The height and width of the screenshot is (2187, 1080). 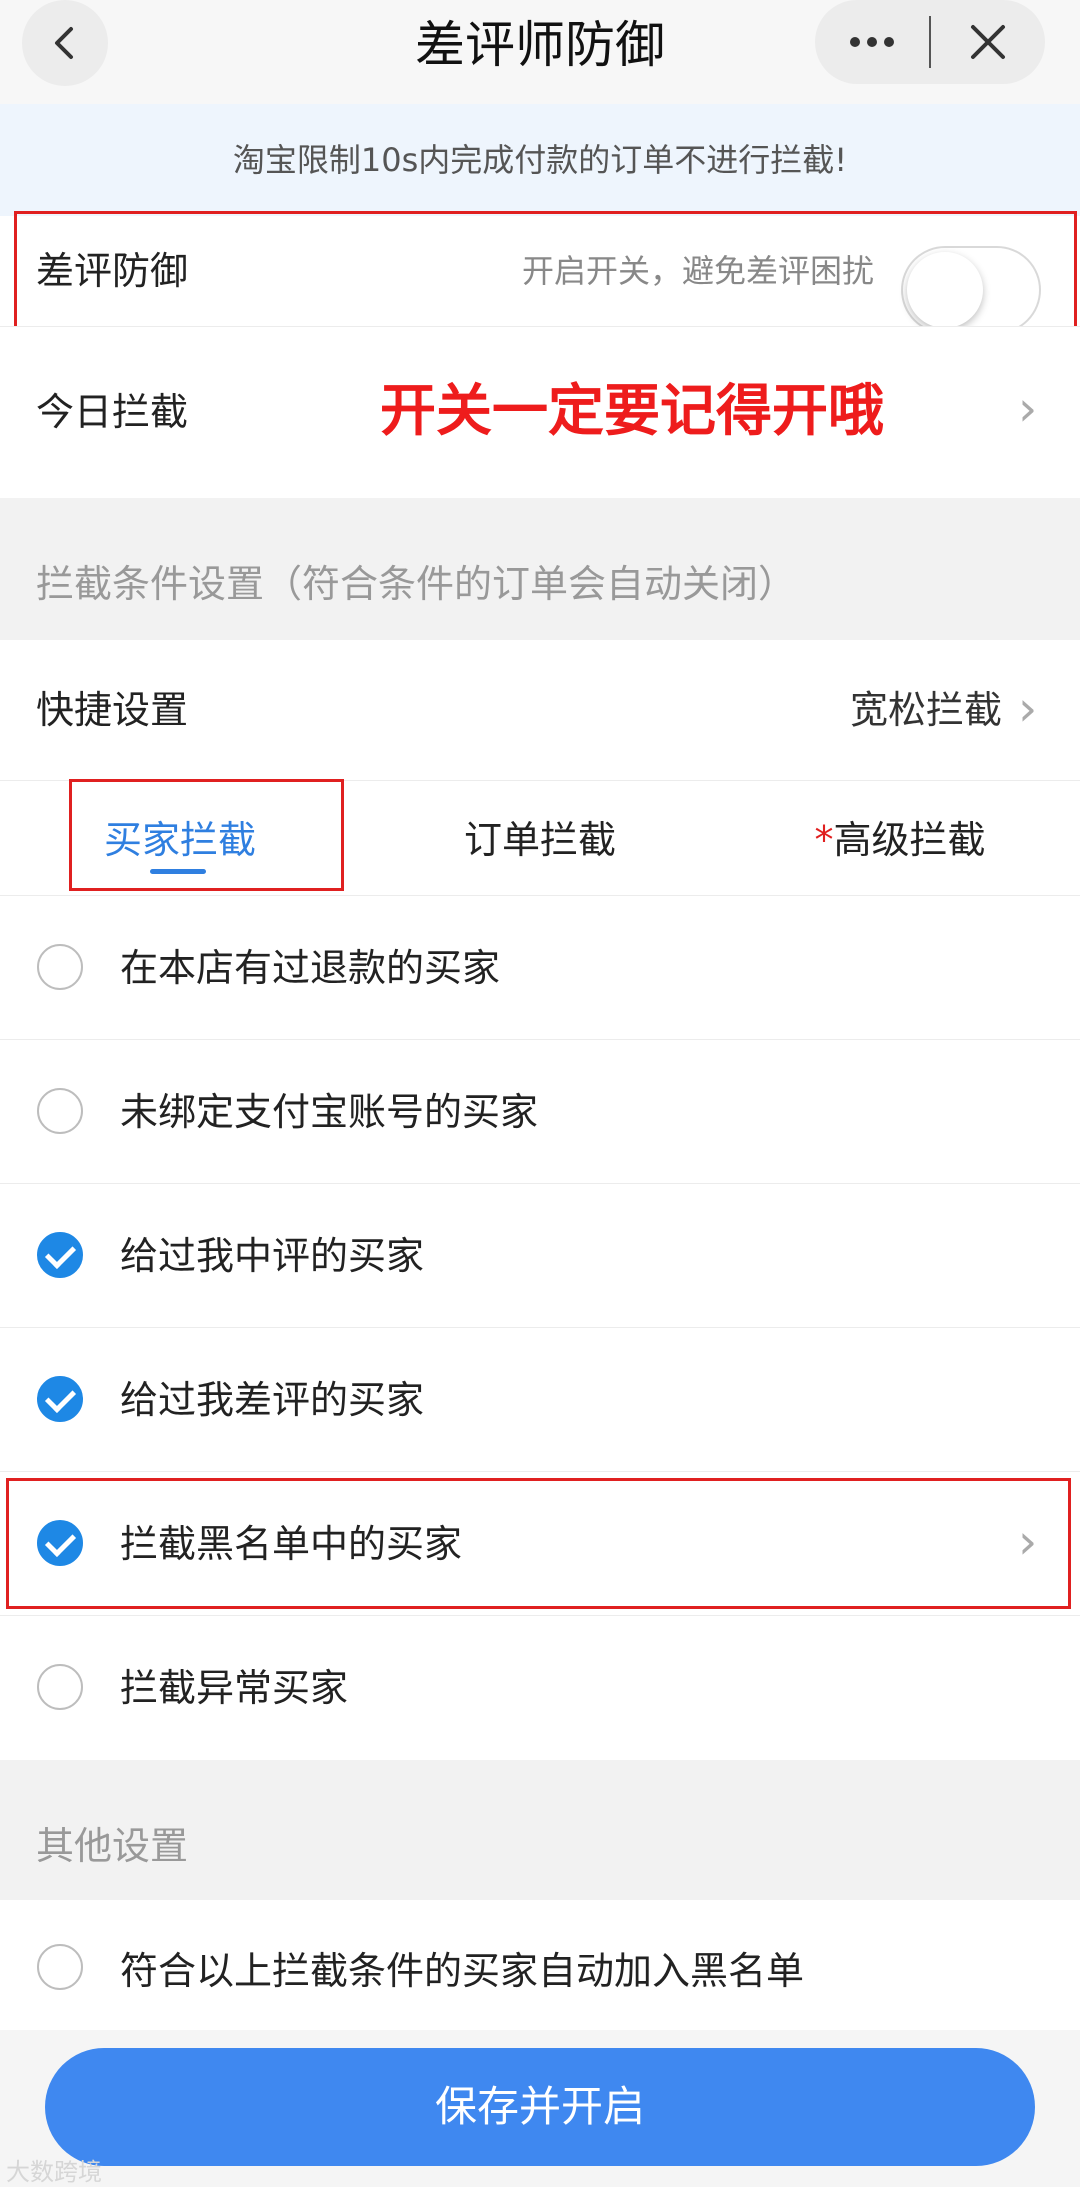 I want to click on mini-program-capsule, so click(x=930, y=42).